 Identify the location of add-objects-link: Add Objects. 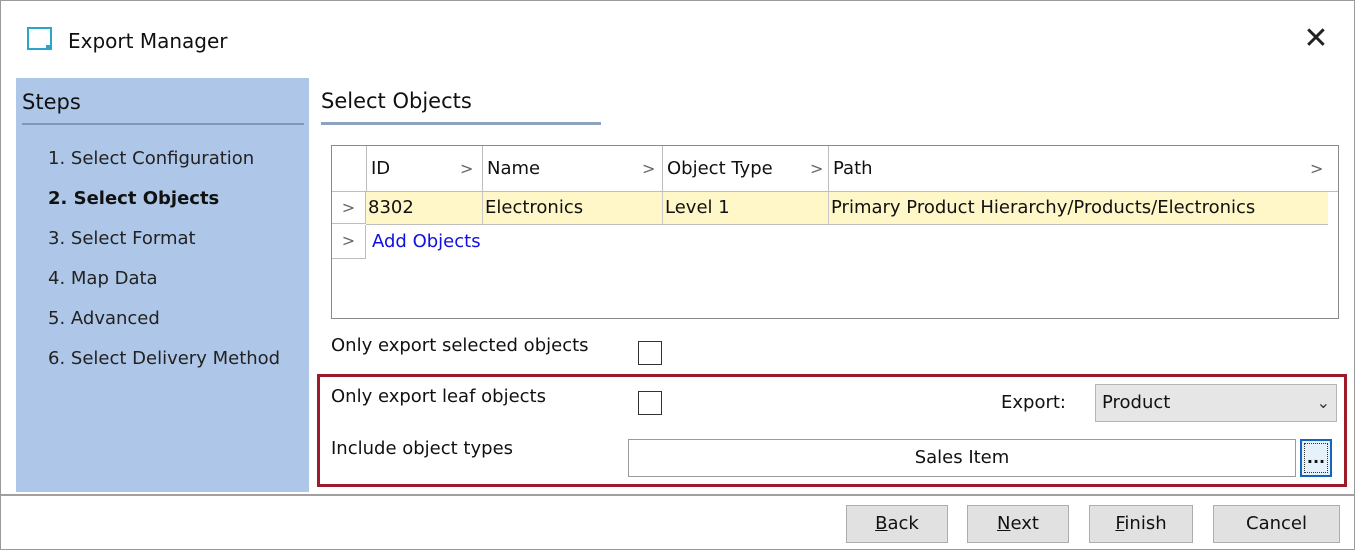
(426, 242).